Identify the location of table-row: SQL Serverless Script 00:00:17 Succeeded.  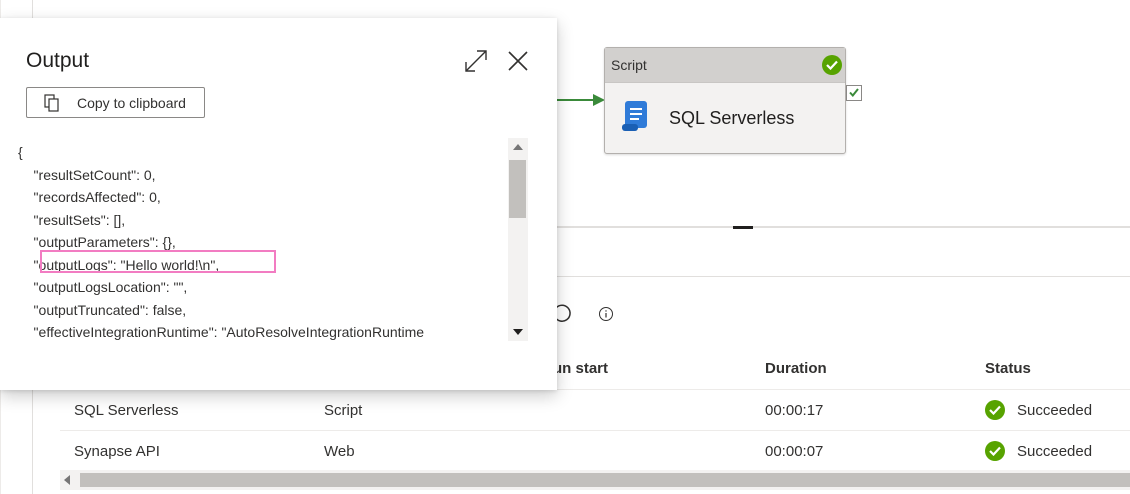
(595, 410).